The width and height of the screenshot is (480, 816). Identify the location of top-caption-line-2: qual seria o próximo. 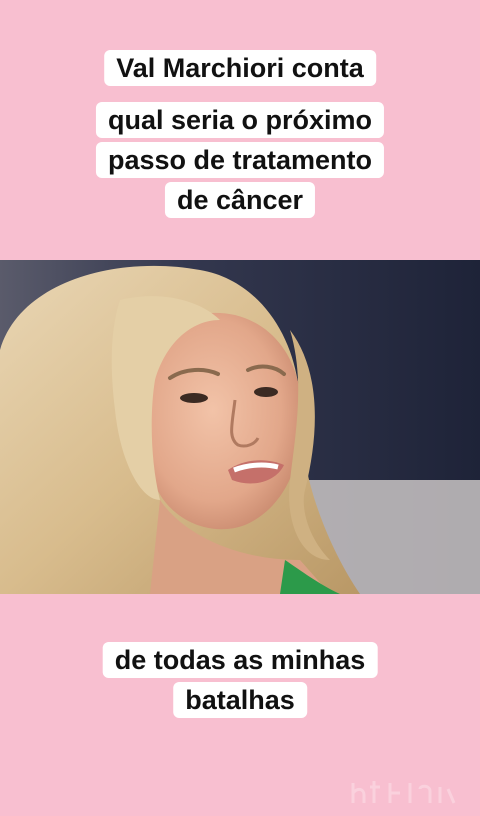
(240, 120).